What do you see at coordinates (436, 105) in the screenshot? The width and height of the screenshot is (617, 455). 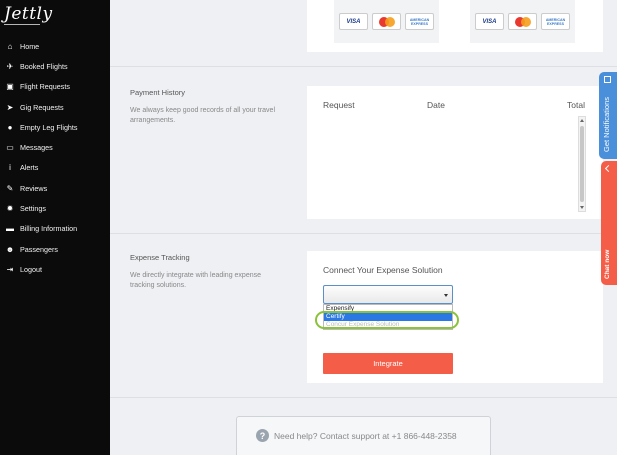 I see `column-header-date: Date` at bounding box center [436, 105].